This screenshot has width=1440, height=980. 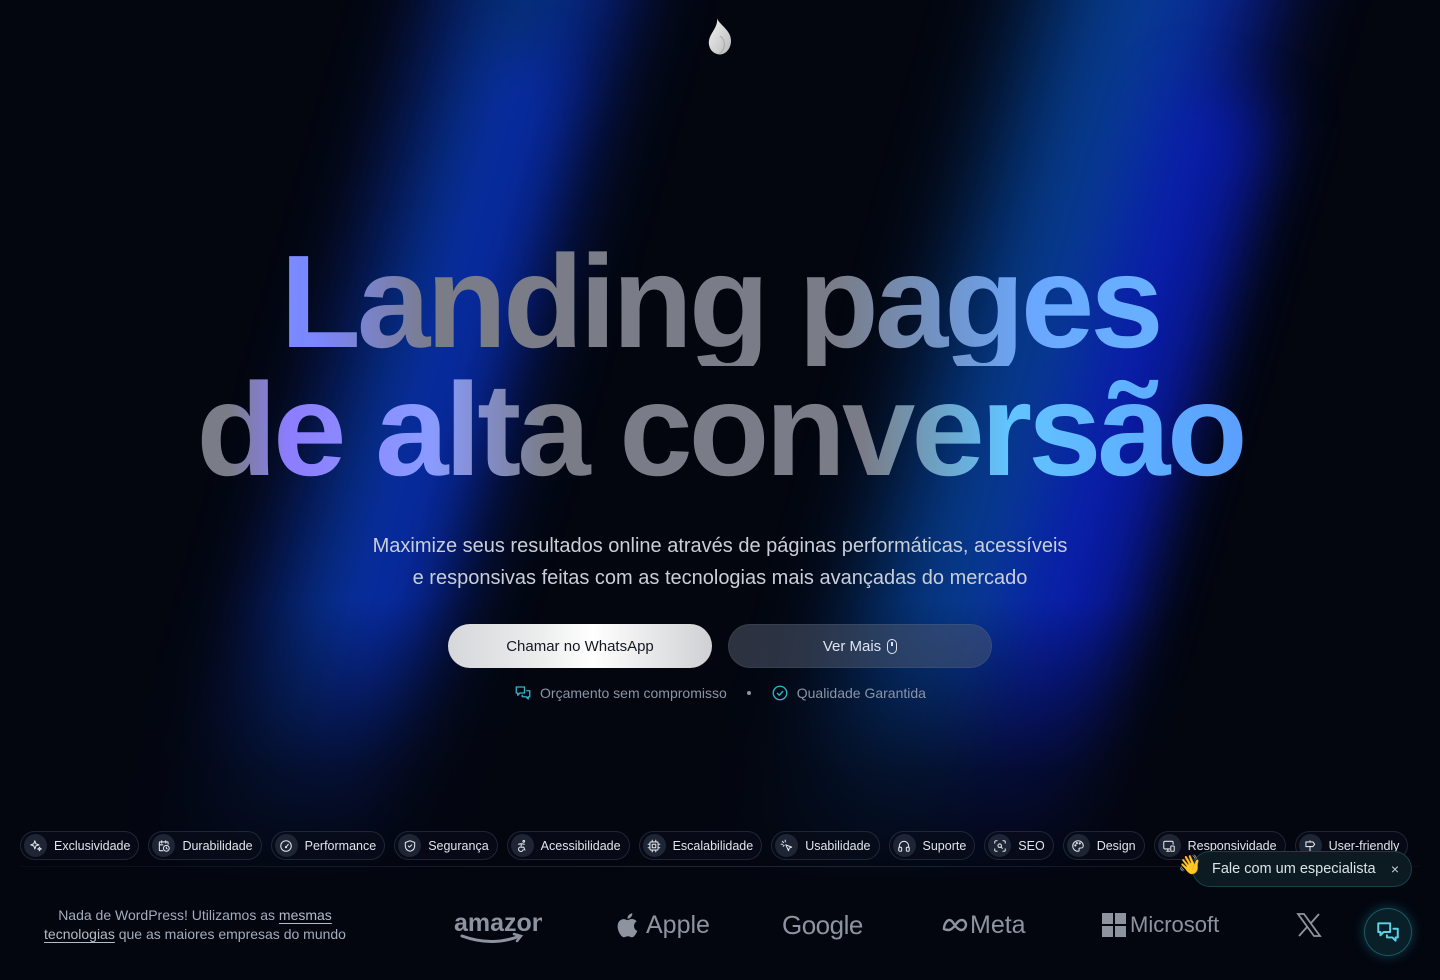 I want to click on cpu-icon, so click(x=654, y=845).